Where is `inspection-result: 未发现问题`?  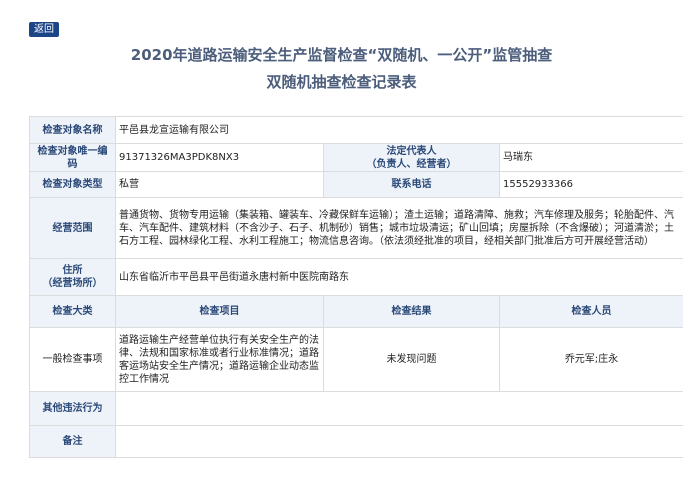
inspection-result: 未发现问题 is located at coordinates (411, 359).